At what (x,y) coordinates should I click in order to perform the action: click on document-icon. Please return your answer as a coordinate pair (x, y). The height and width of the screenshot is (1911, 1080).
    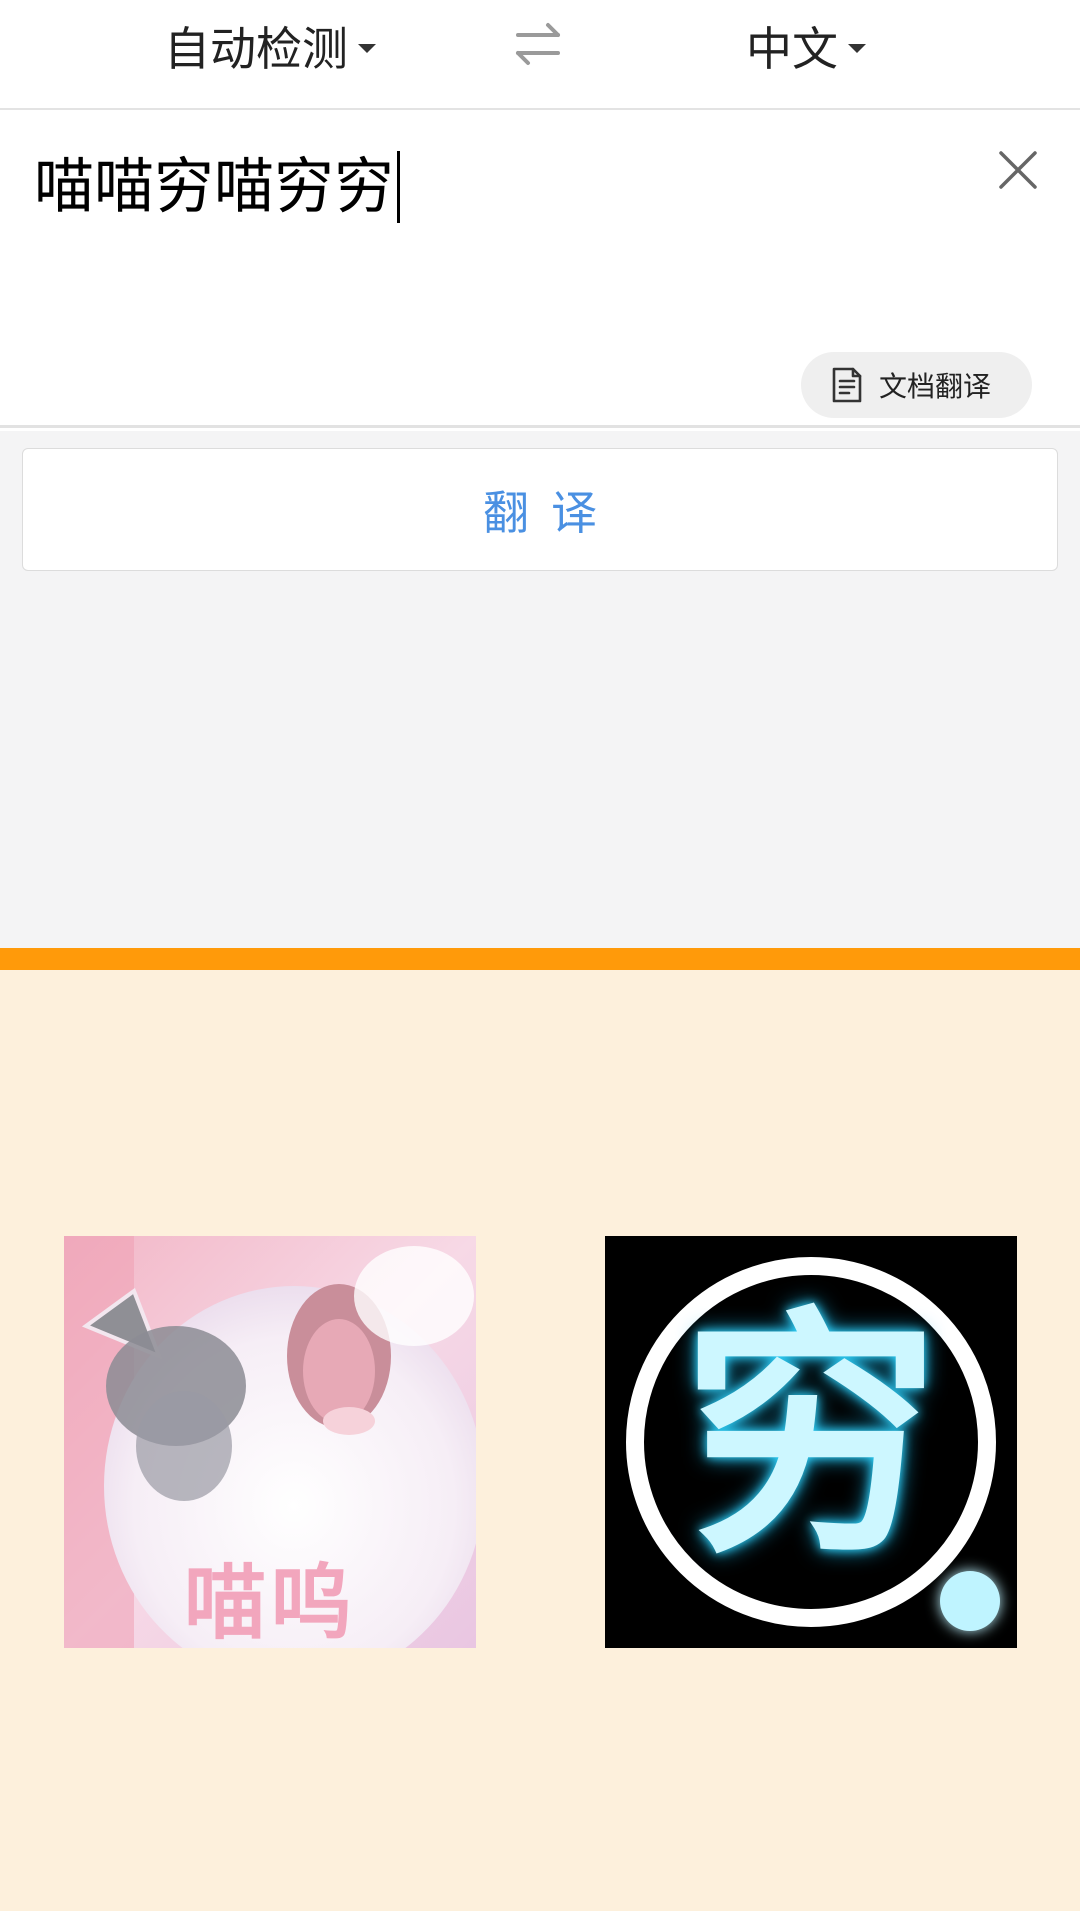
    Looking at the image, I should click on (847, 385).